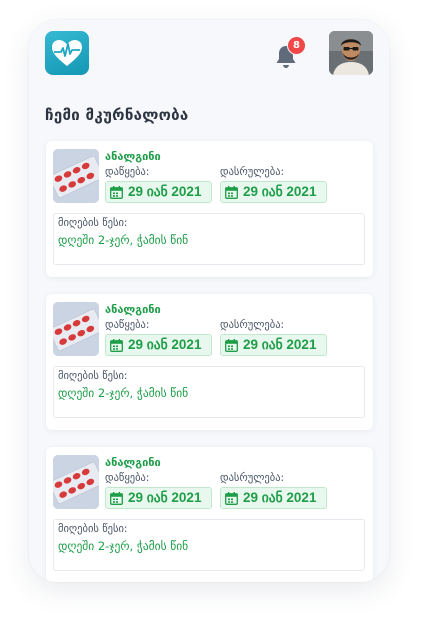  I want to click on page-title: ჩემი მკურნალობა, so click(117, 115).